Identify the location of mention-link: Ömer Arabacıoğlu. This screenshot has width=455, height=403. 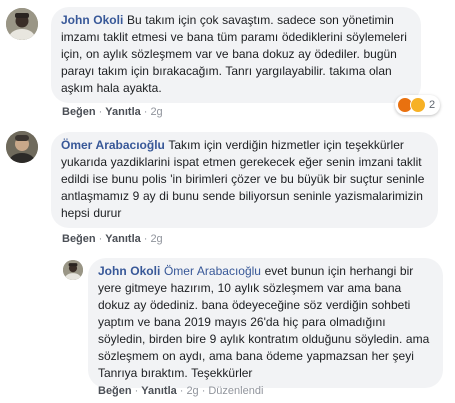
(212, 271).